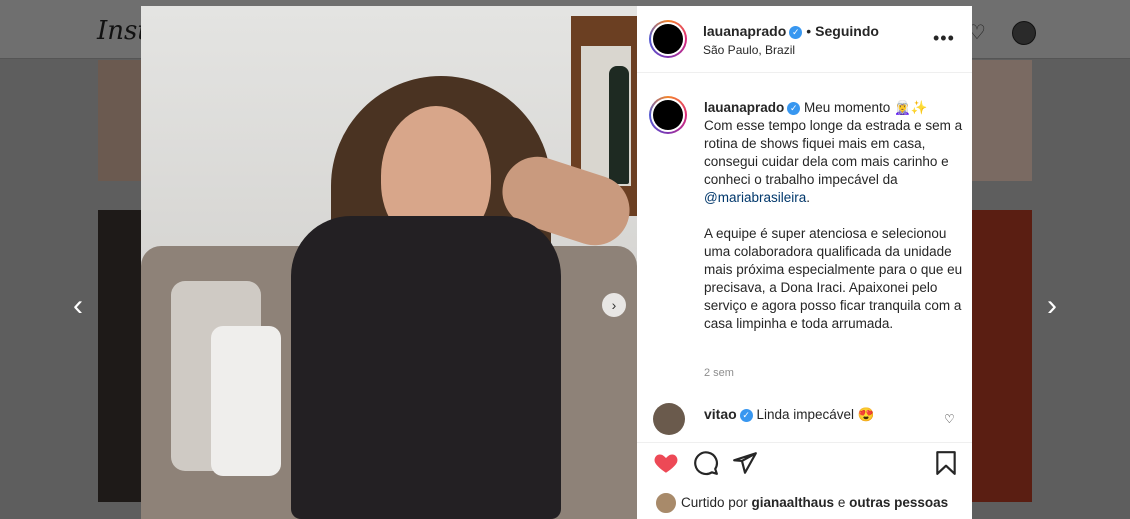  I want to click on post-location: São Paulo, Brazil, so click(749, 50).